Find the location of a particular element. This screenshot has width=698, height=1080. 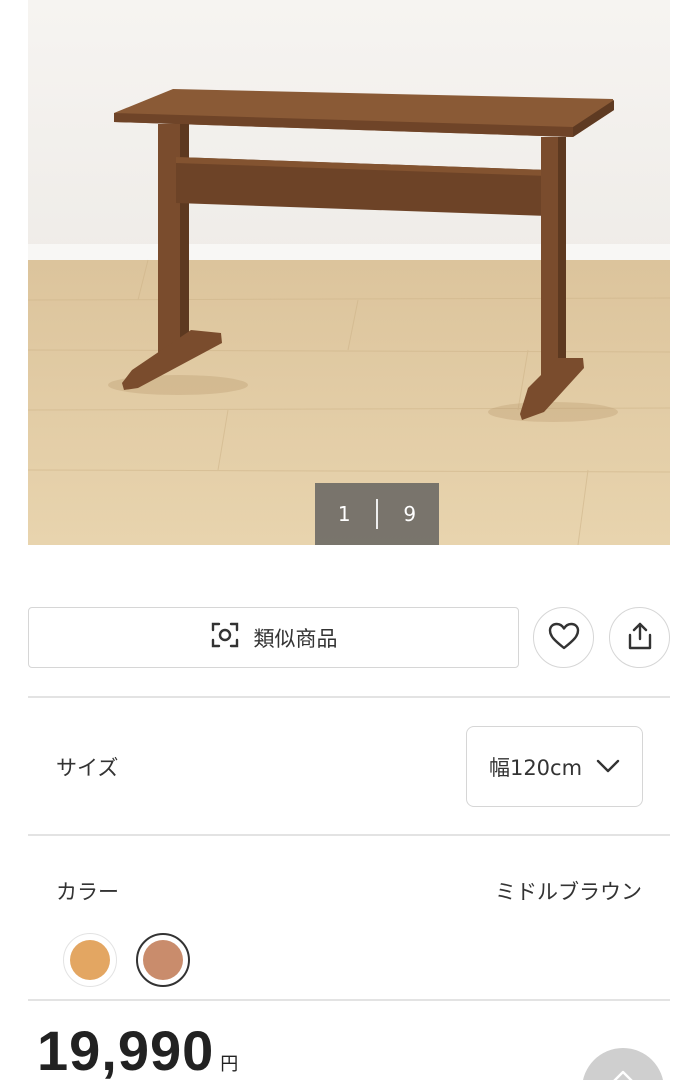

favorite-button is located at coordinates (563, 637).